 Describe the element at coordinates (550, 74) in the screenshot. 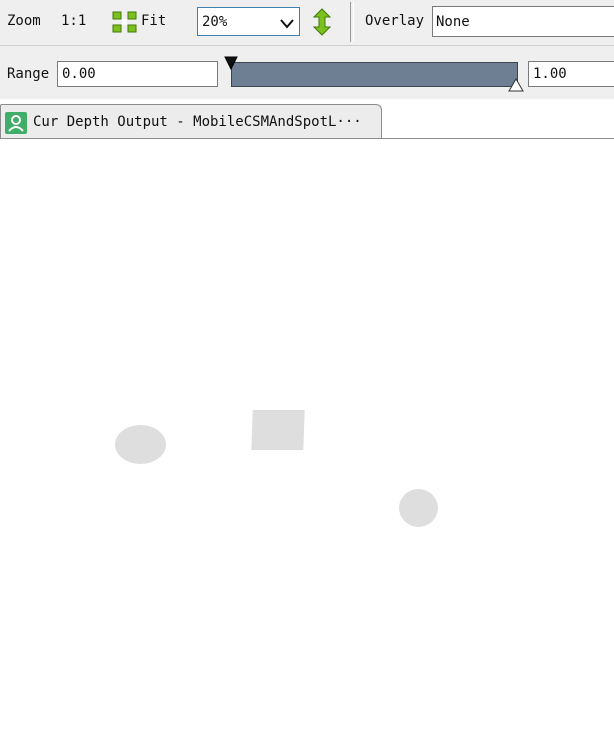

I see `range-max-value: 1.00` at that location.